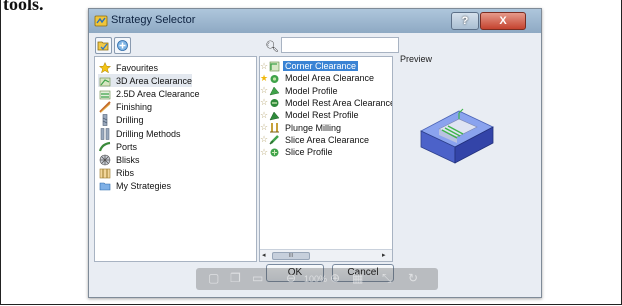  What do you see at coordinates (130, 120) in the screenshot?
I see `category-label: Drilling` at bounding box center [130, 120].